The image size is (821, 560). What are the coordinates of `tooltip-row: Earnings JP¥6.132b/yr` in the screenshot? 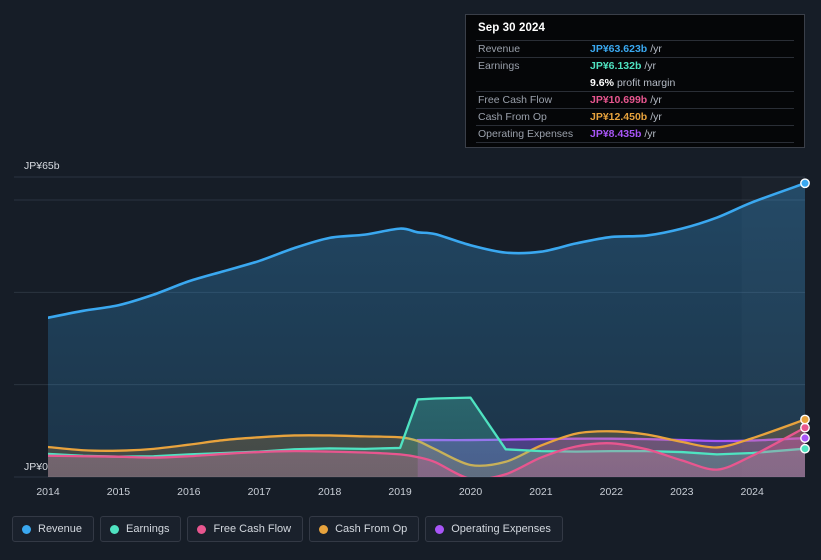 It's located at (635, 65).